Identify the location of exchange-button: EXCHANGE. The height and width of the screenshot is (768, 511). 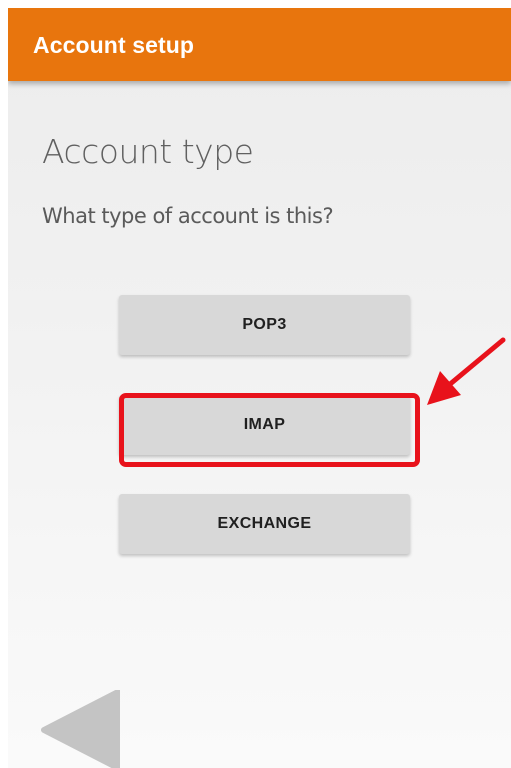
(264, 524).